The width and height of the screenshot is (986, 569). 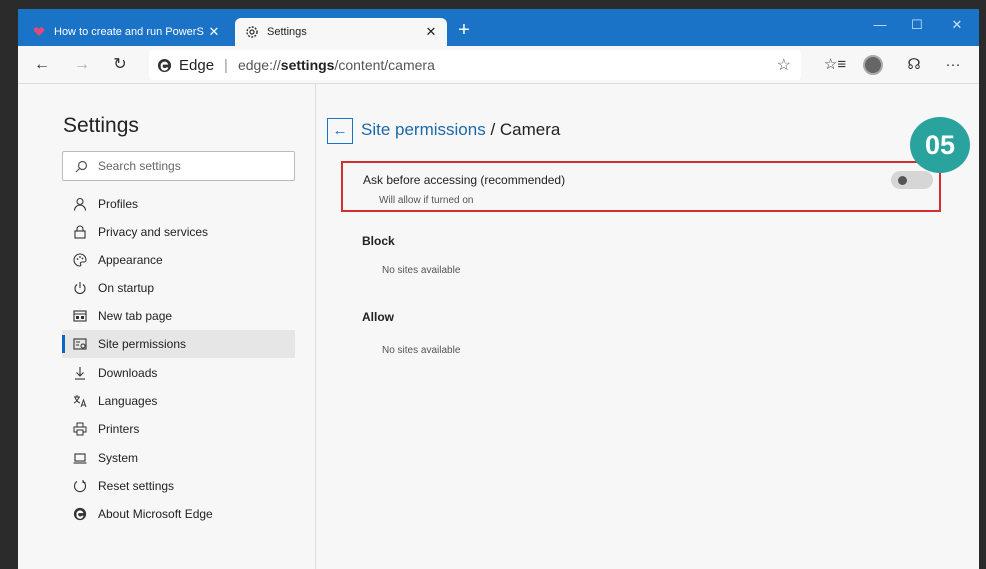 I want to click on breadcrumb-site-permissions-link: Site permissions, so click(x=423, y=129).